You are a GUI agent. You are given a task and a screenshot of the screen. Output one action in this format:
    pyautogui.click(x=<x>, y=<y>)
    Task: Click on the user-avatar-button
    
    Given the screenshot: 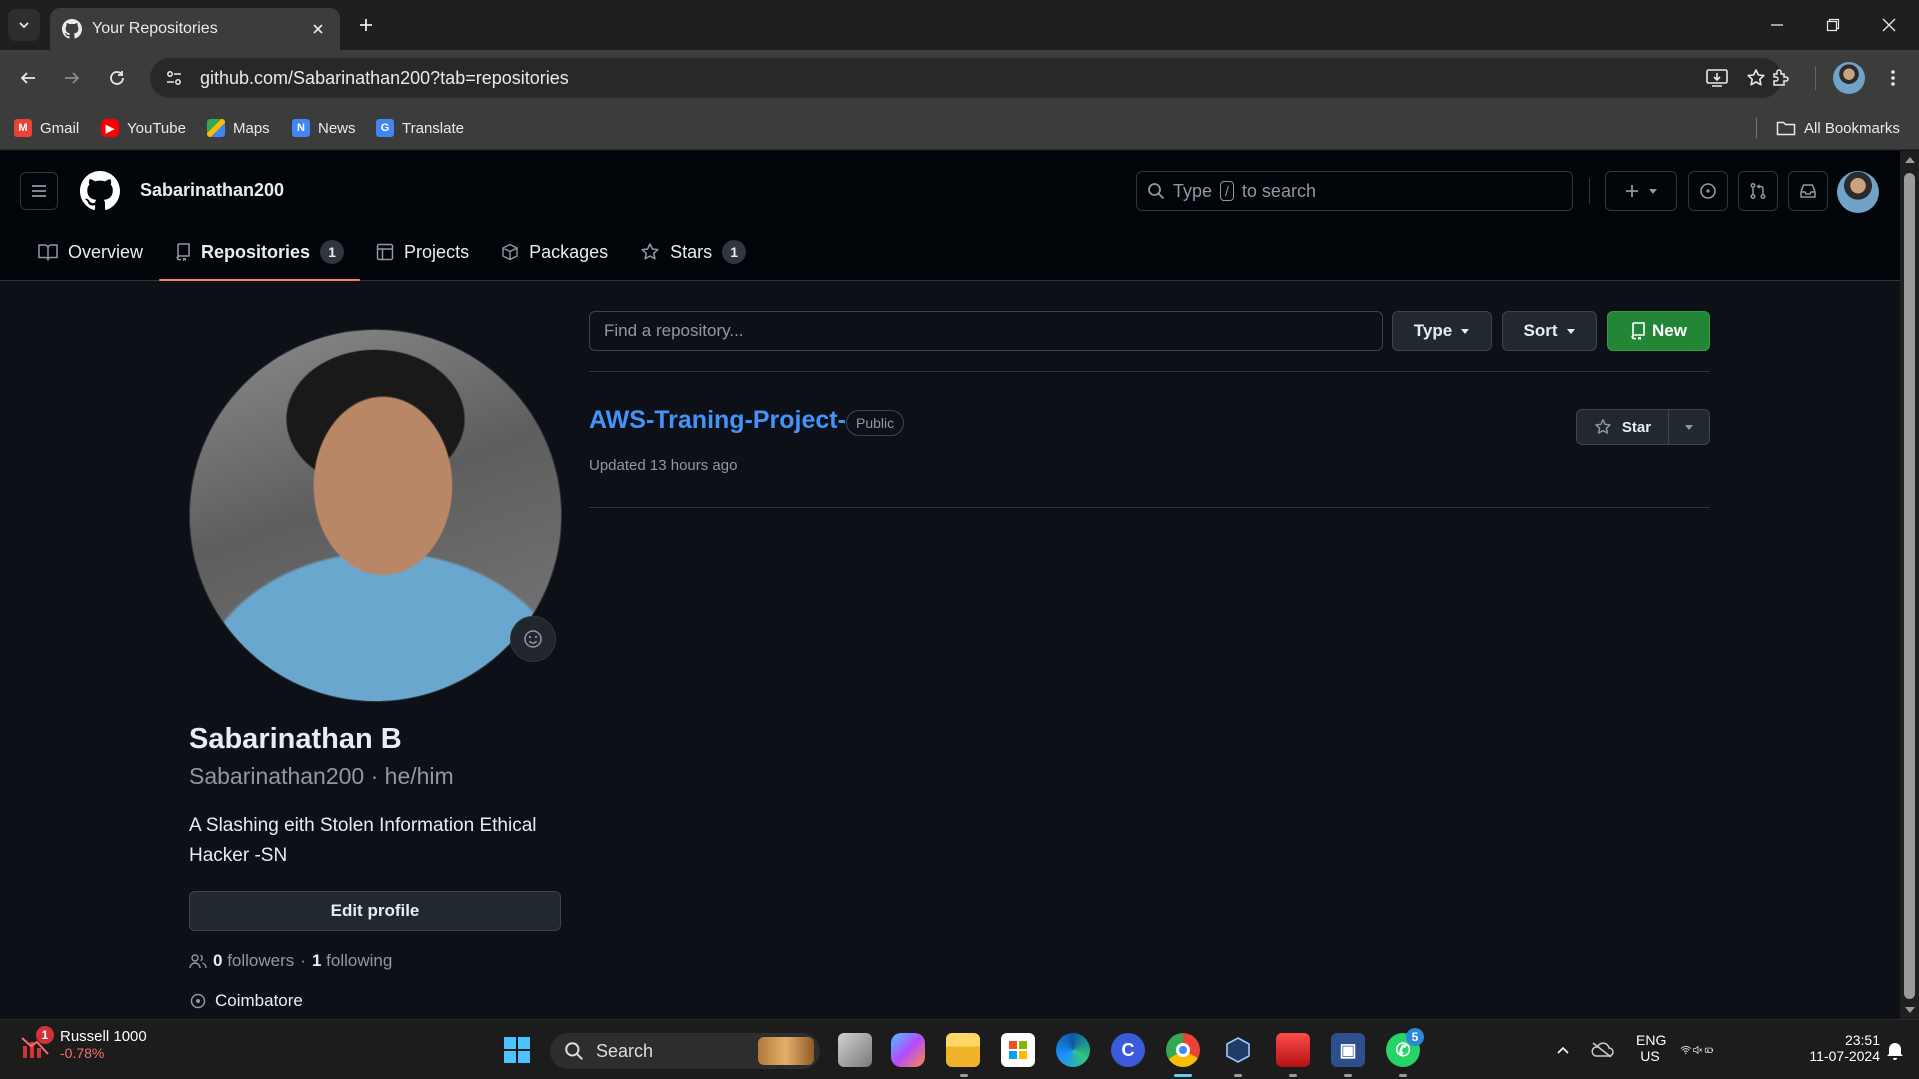 What is the action you would take?
    pyautogui.click(x=1858, y=192)
    